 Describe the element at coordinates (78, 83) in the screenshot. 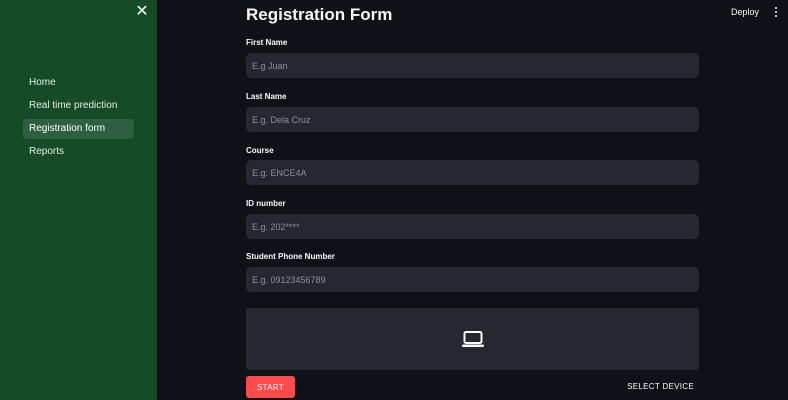

I see `sidebar-item-home: Home` at that location.